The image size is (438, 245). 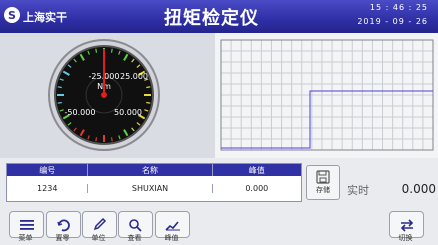 I want to click on view-label: 查看, so click(x=134, y=238).